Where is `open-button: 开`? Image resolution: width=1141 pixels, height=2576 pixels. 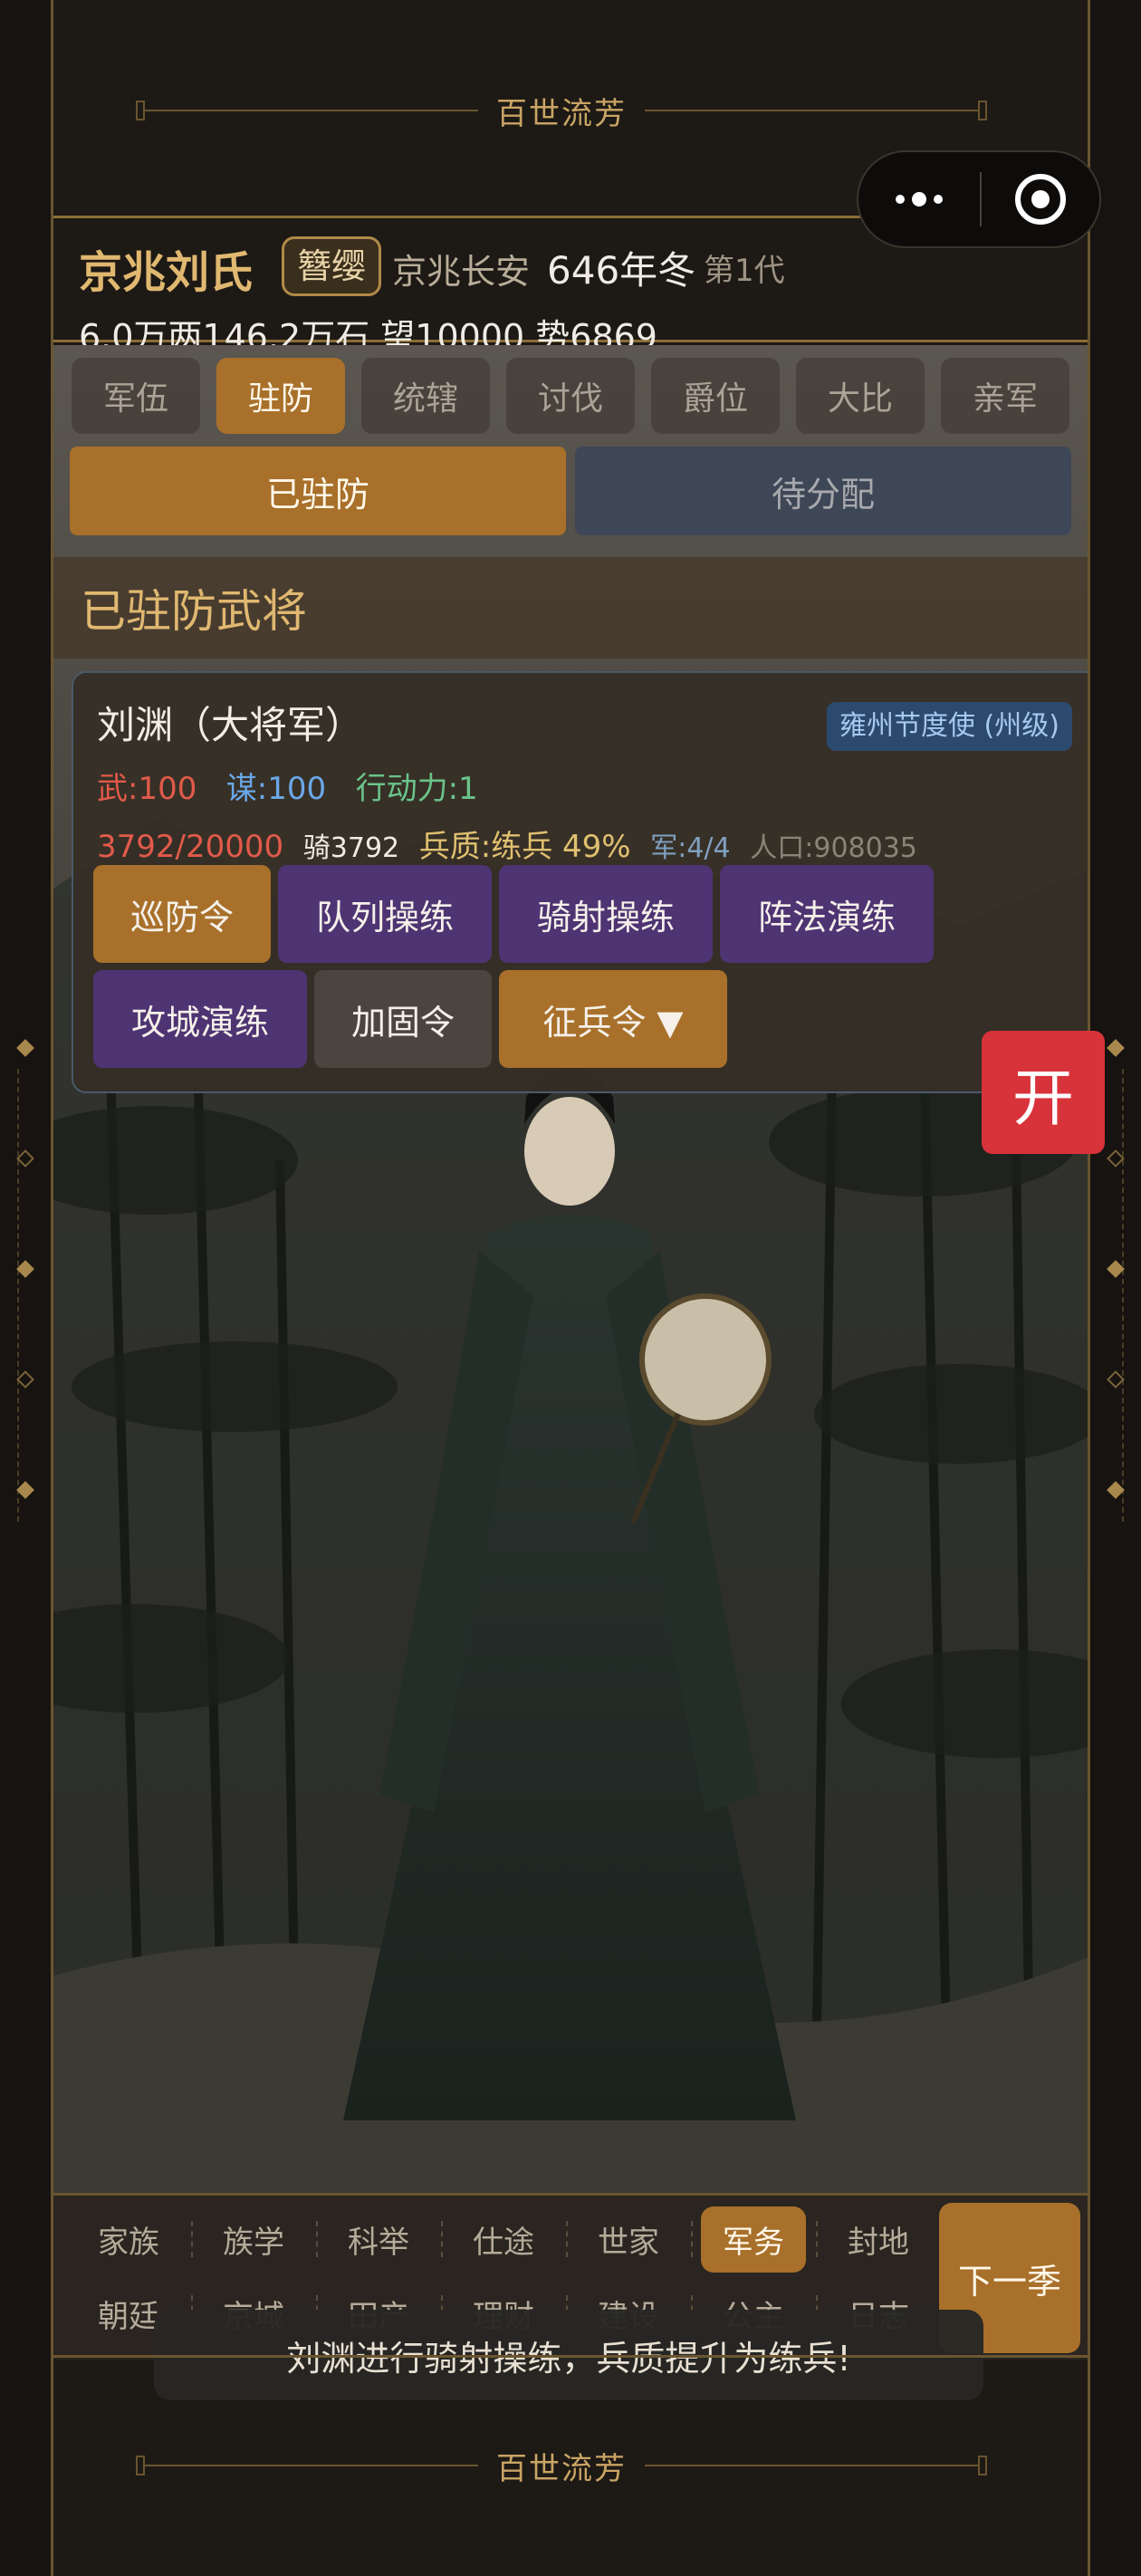 open-button: 开 is located at coordinates (1043, 1092).